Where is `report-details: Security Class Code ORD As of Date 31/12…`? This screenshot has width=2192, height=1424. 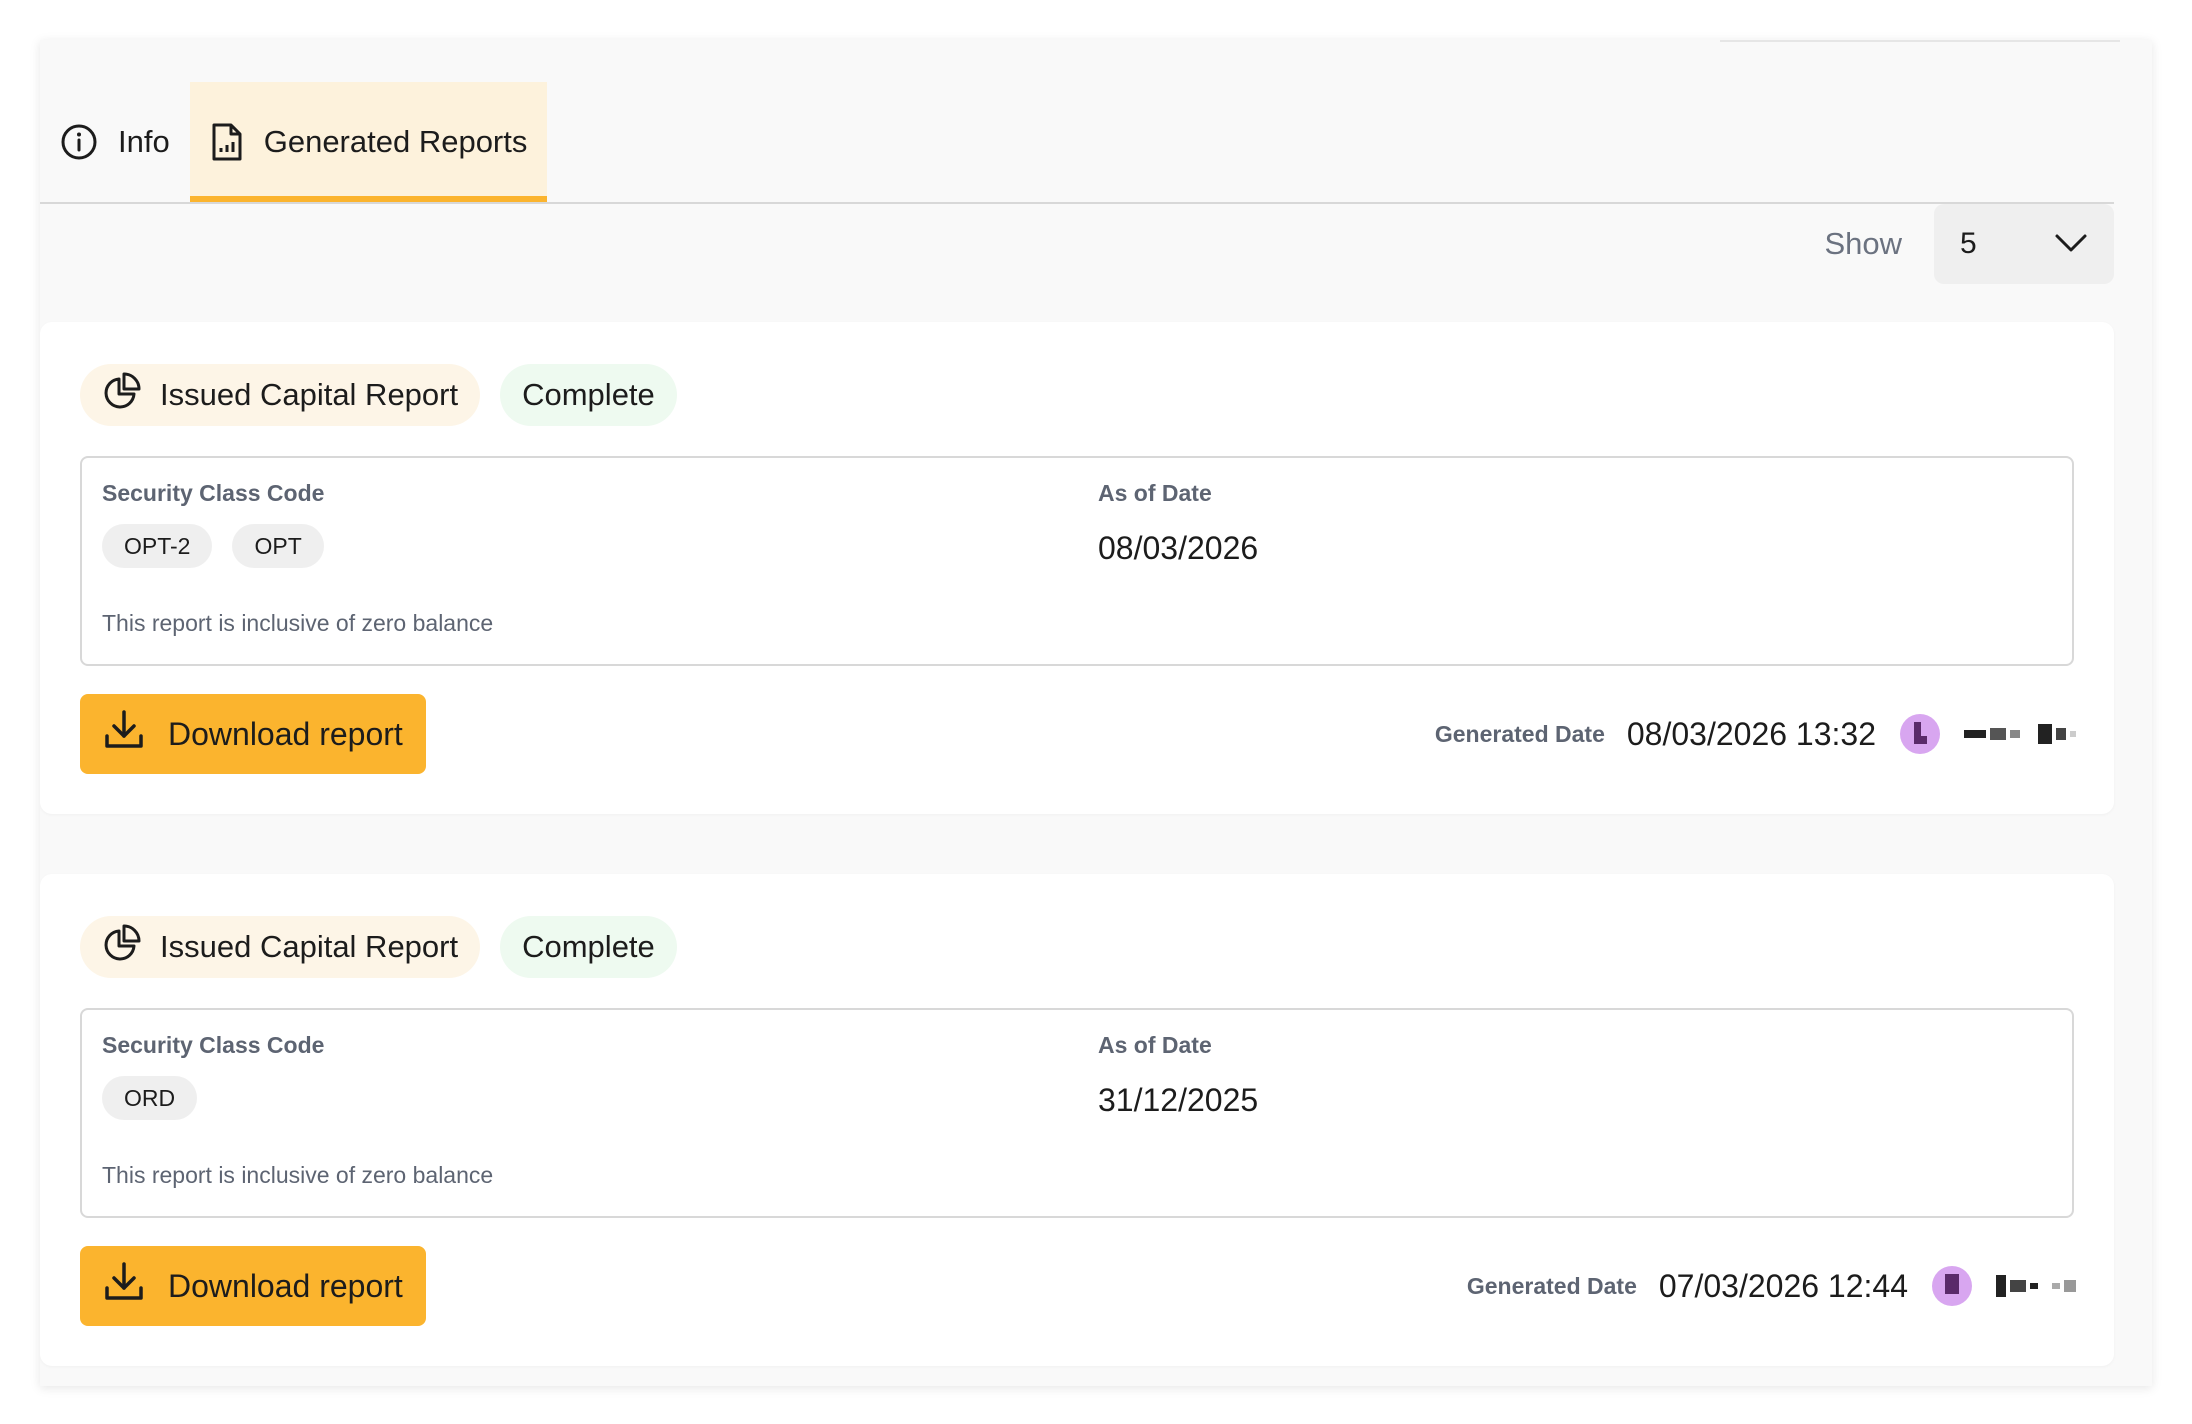 report-details: Security Class Code ORD As of Date 31/12… is located at coordinates (1077, 1113).